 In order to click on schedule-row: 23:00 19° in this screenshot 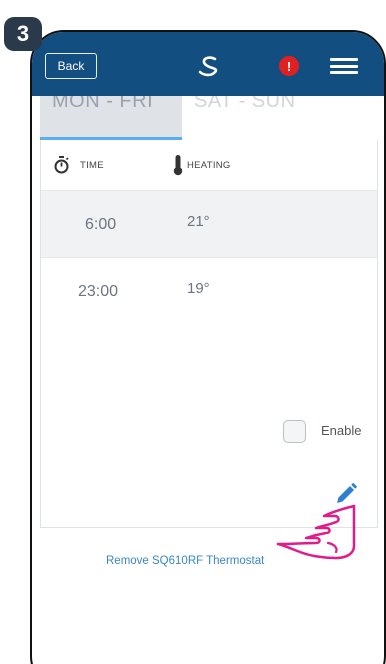, I will do `click(209, 291)`.